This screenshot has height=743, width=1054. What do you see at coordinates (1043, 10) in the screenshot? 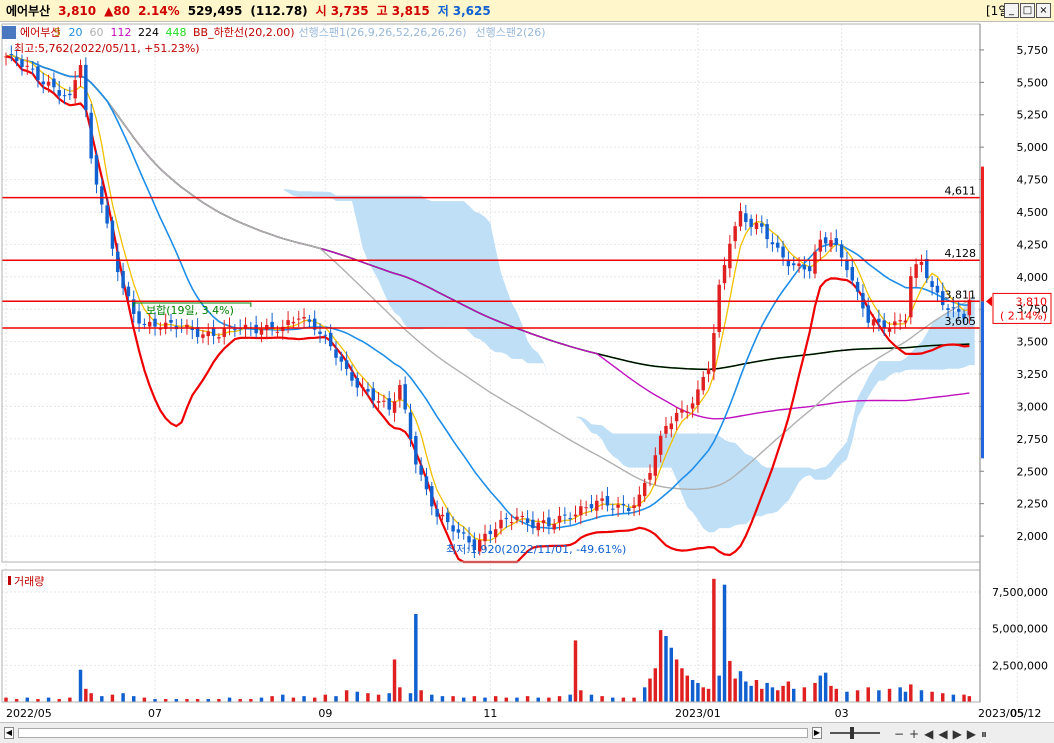
I see `close-icon: ×` at bounding box center [1043, 10].